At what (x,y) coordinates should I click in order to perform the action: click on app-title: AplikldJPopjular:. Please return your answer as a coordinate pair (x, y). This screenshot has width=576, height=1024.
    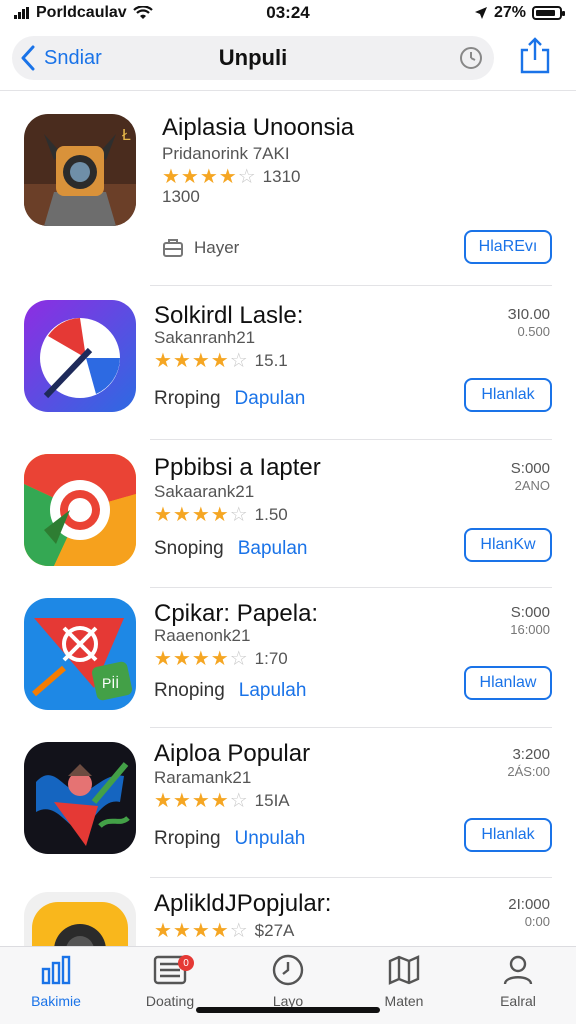
    Looking at the image, I should click on (243, 903).